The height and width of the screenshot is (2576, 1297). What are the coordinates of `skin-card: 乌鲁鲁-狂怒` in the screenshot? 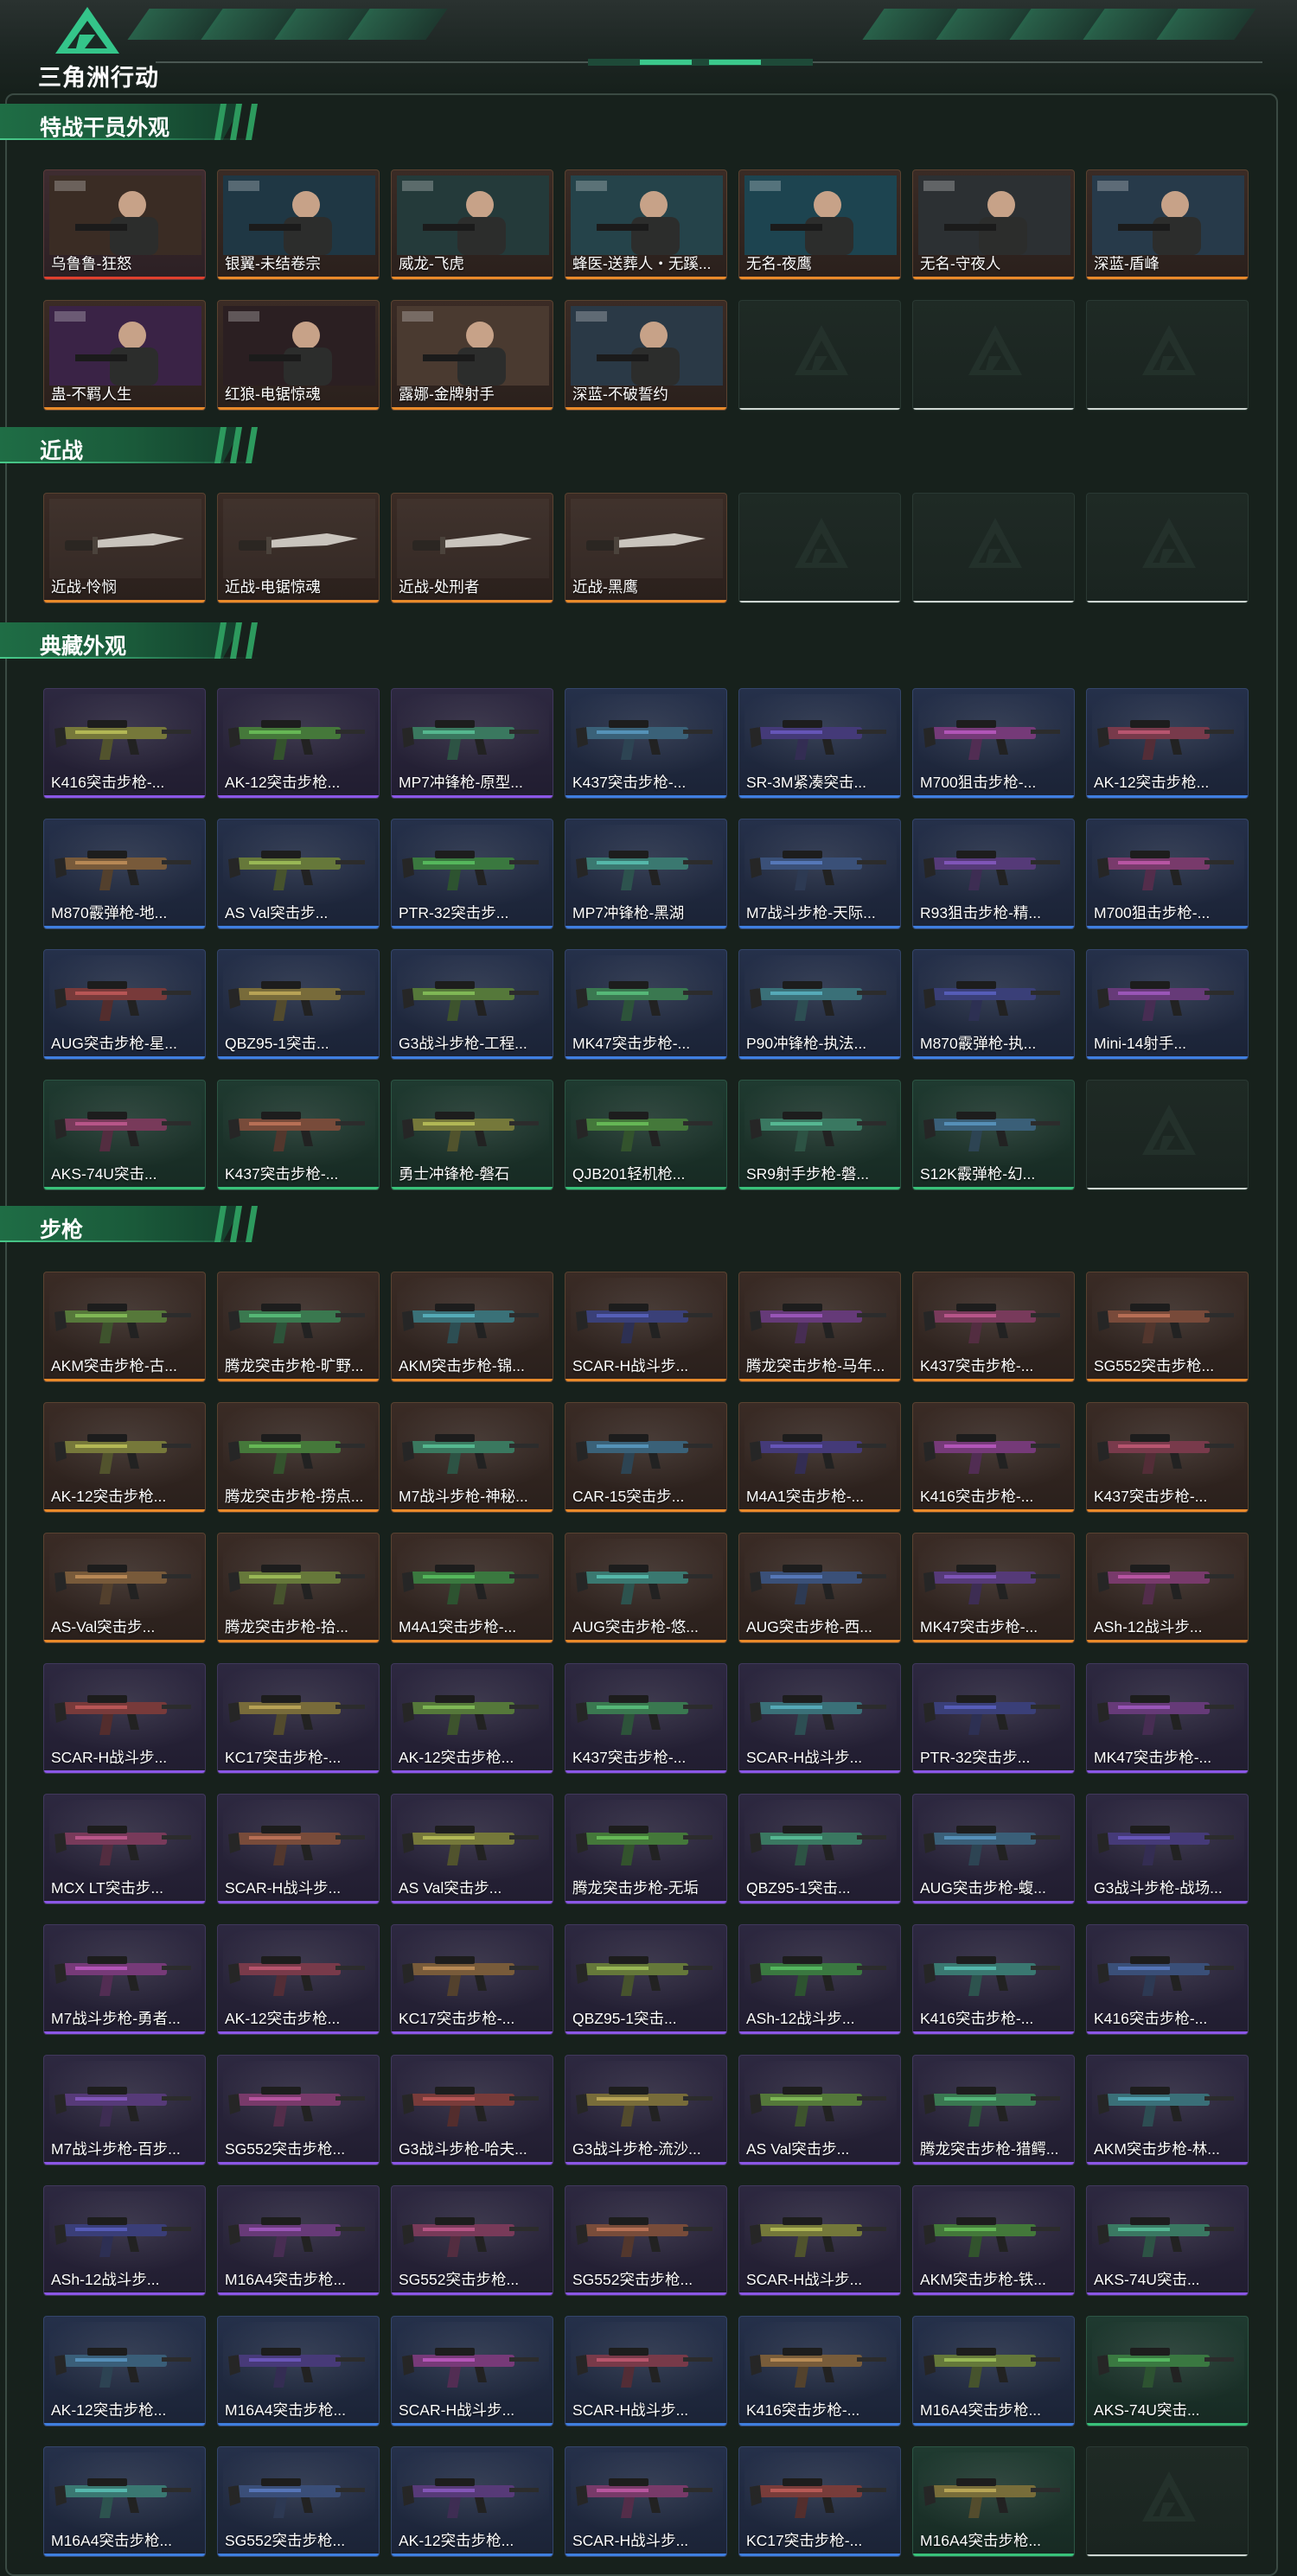 It's located at (125, 224).